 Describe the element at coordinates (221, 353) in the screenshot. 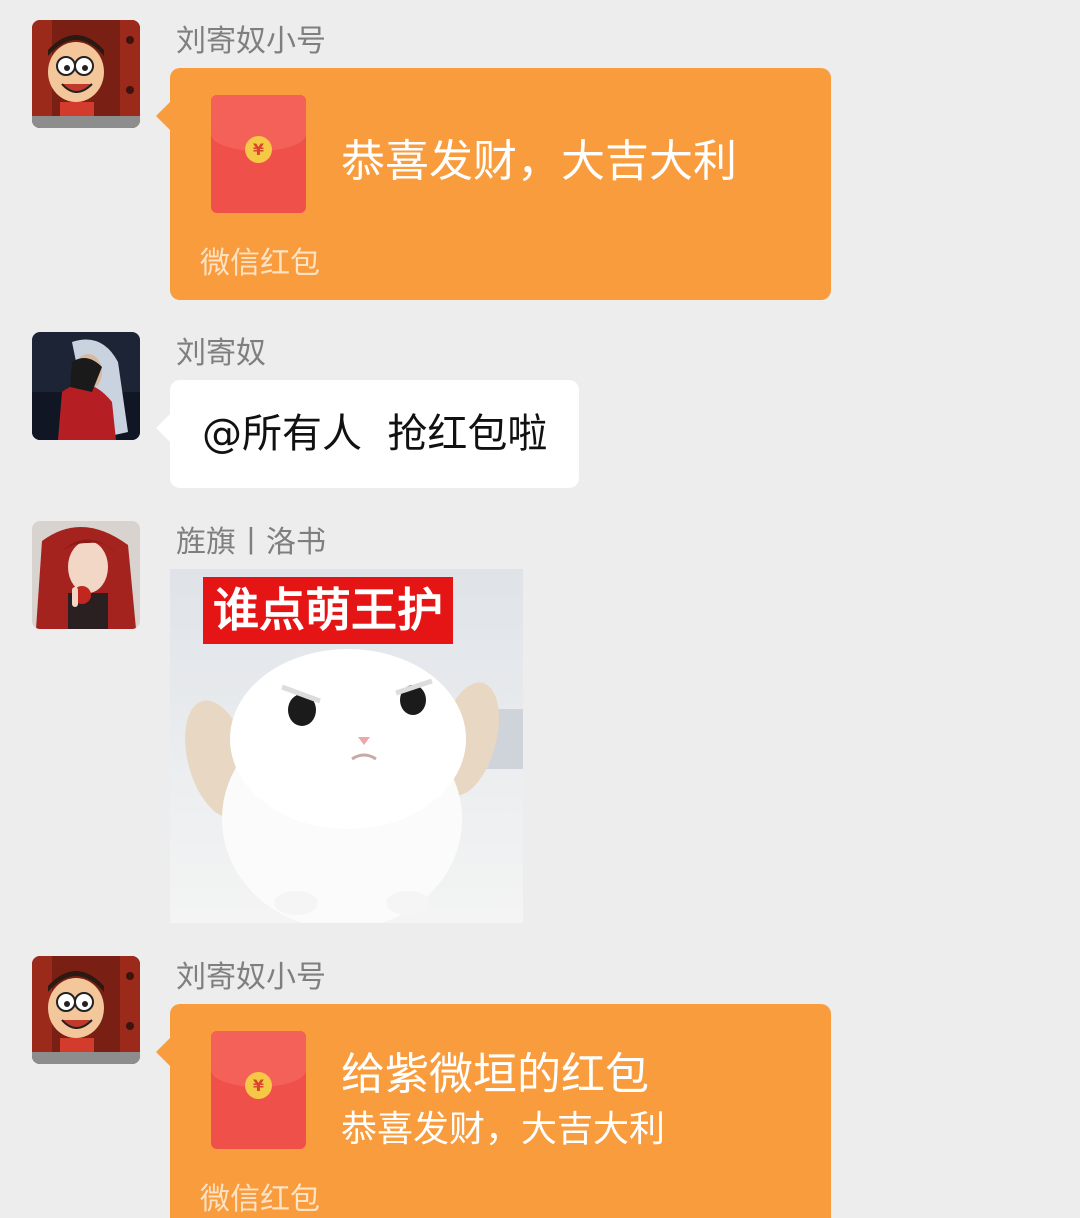

I see `sender-name: 刘寄奴` at that location.